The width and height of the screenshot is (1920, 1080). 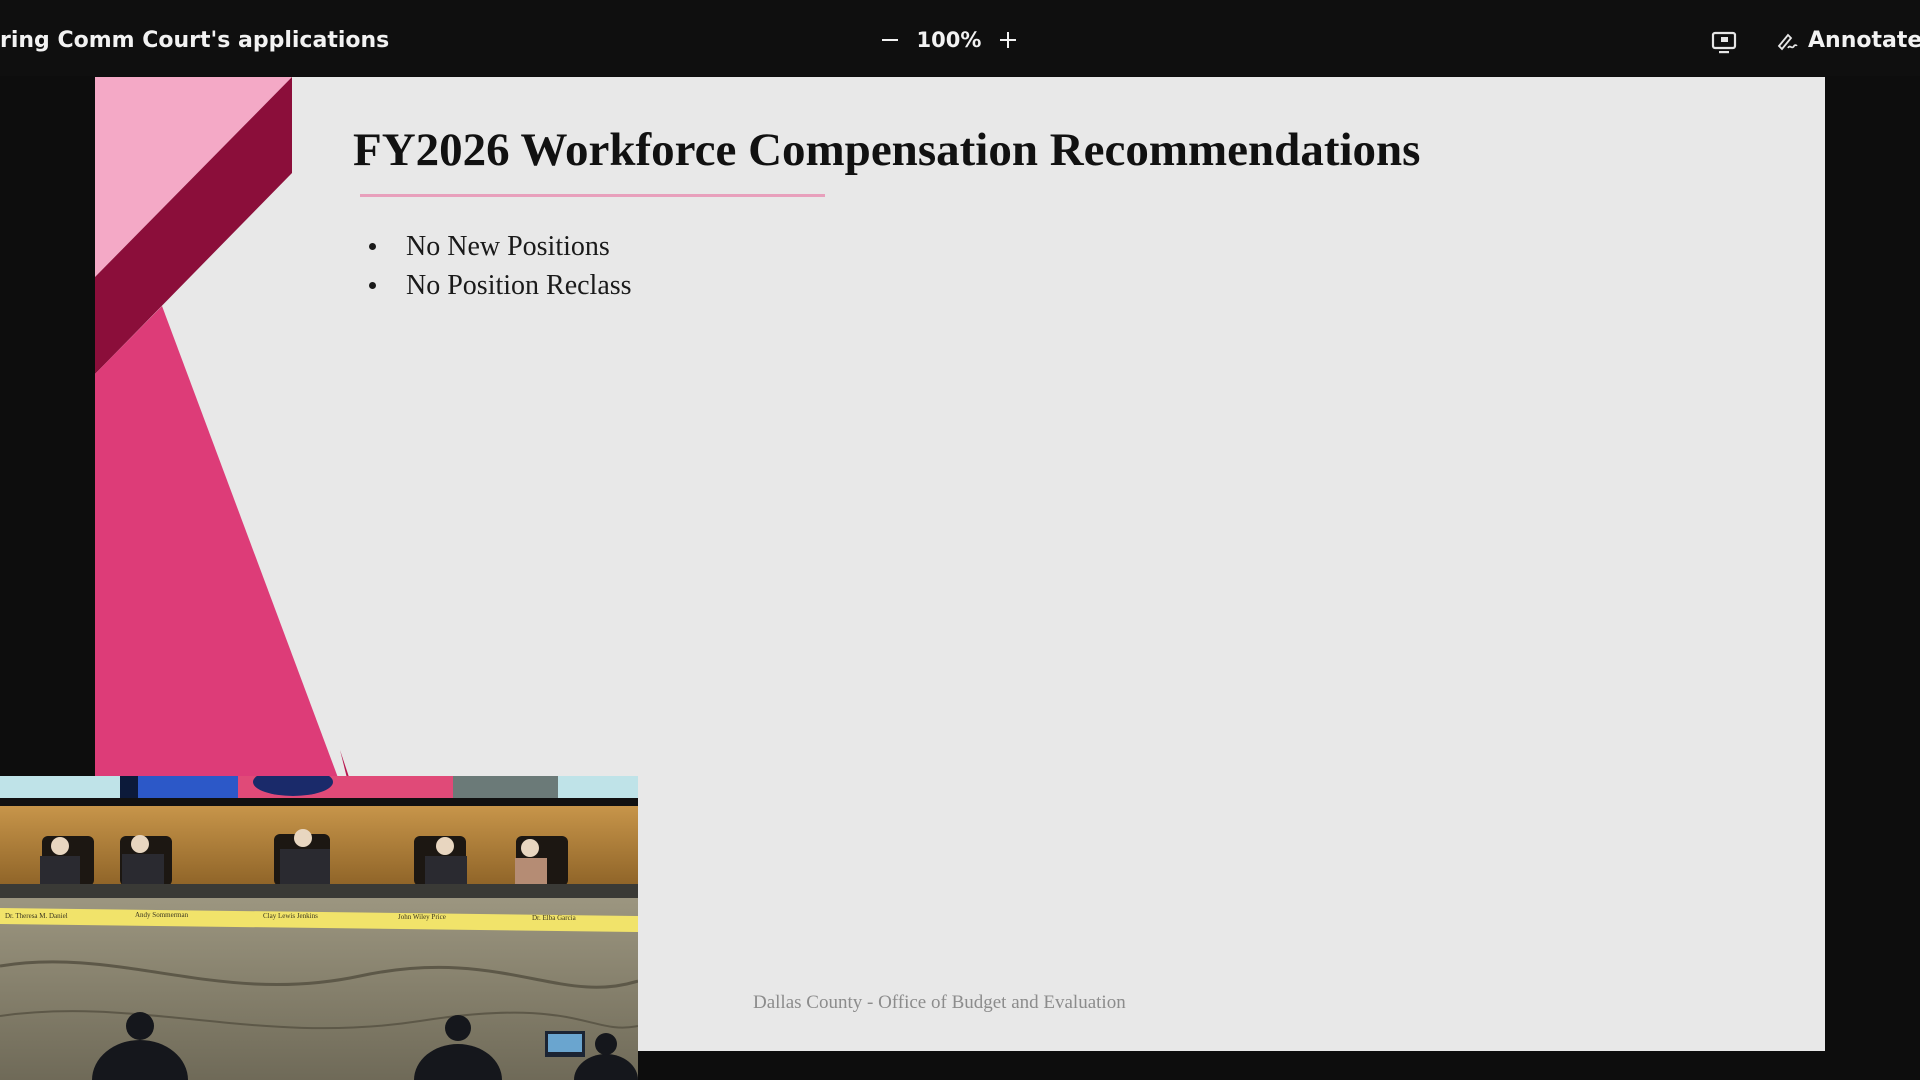 I want to click on shared-window-title: ring Comm Court's applications, so click(x=195, y=40).